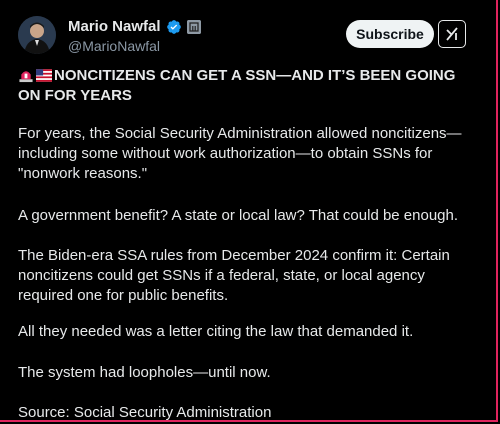 The width and height of the screenshot is (500, 424). What do you see at coordinates (114, 46) in the screenshot?
I see `author-handle: @MarioNawfal` at bounding box center [114, 46].